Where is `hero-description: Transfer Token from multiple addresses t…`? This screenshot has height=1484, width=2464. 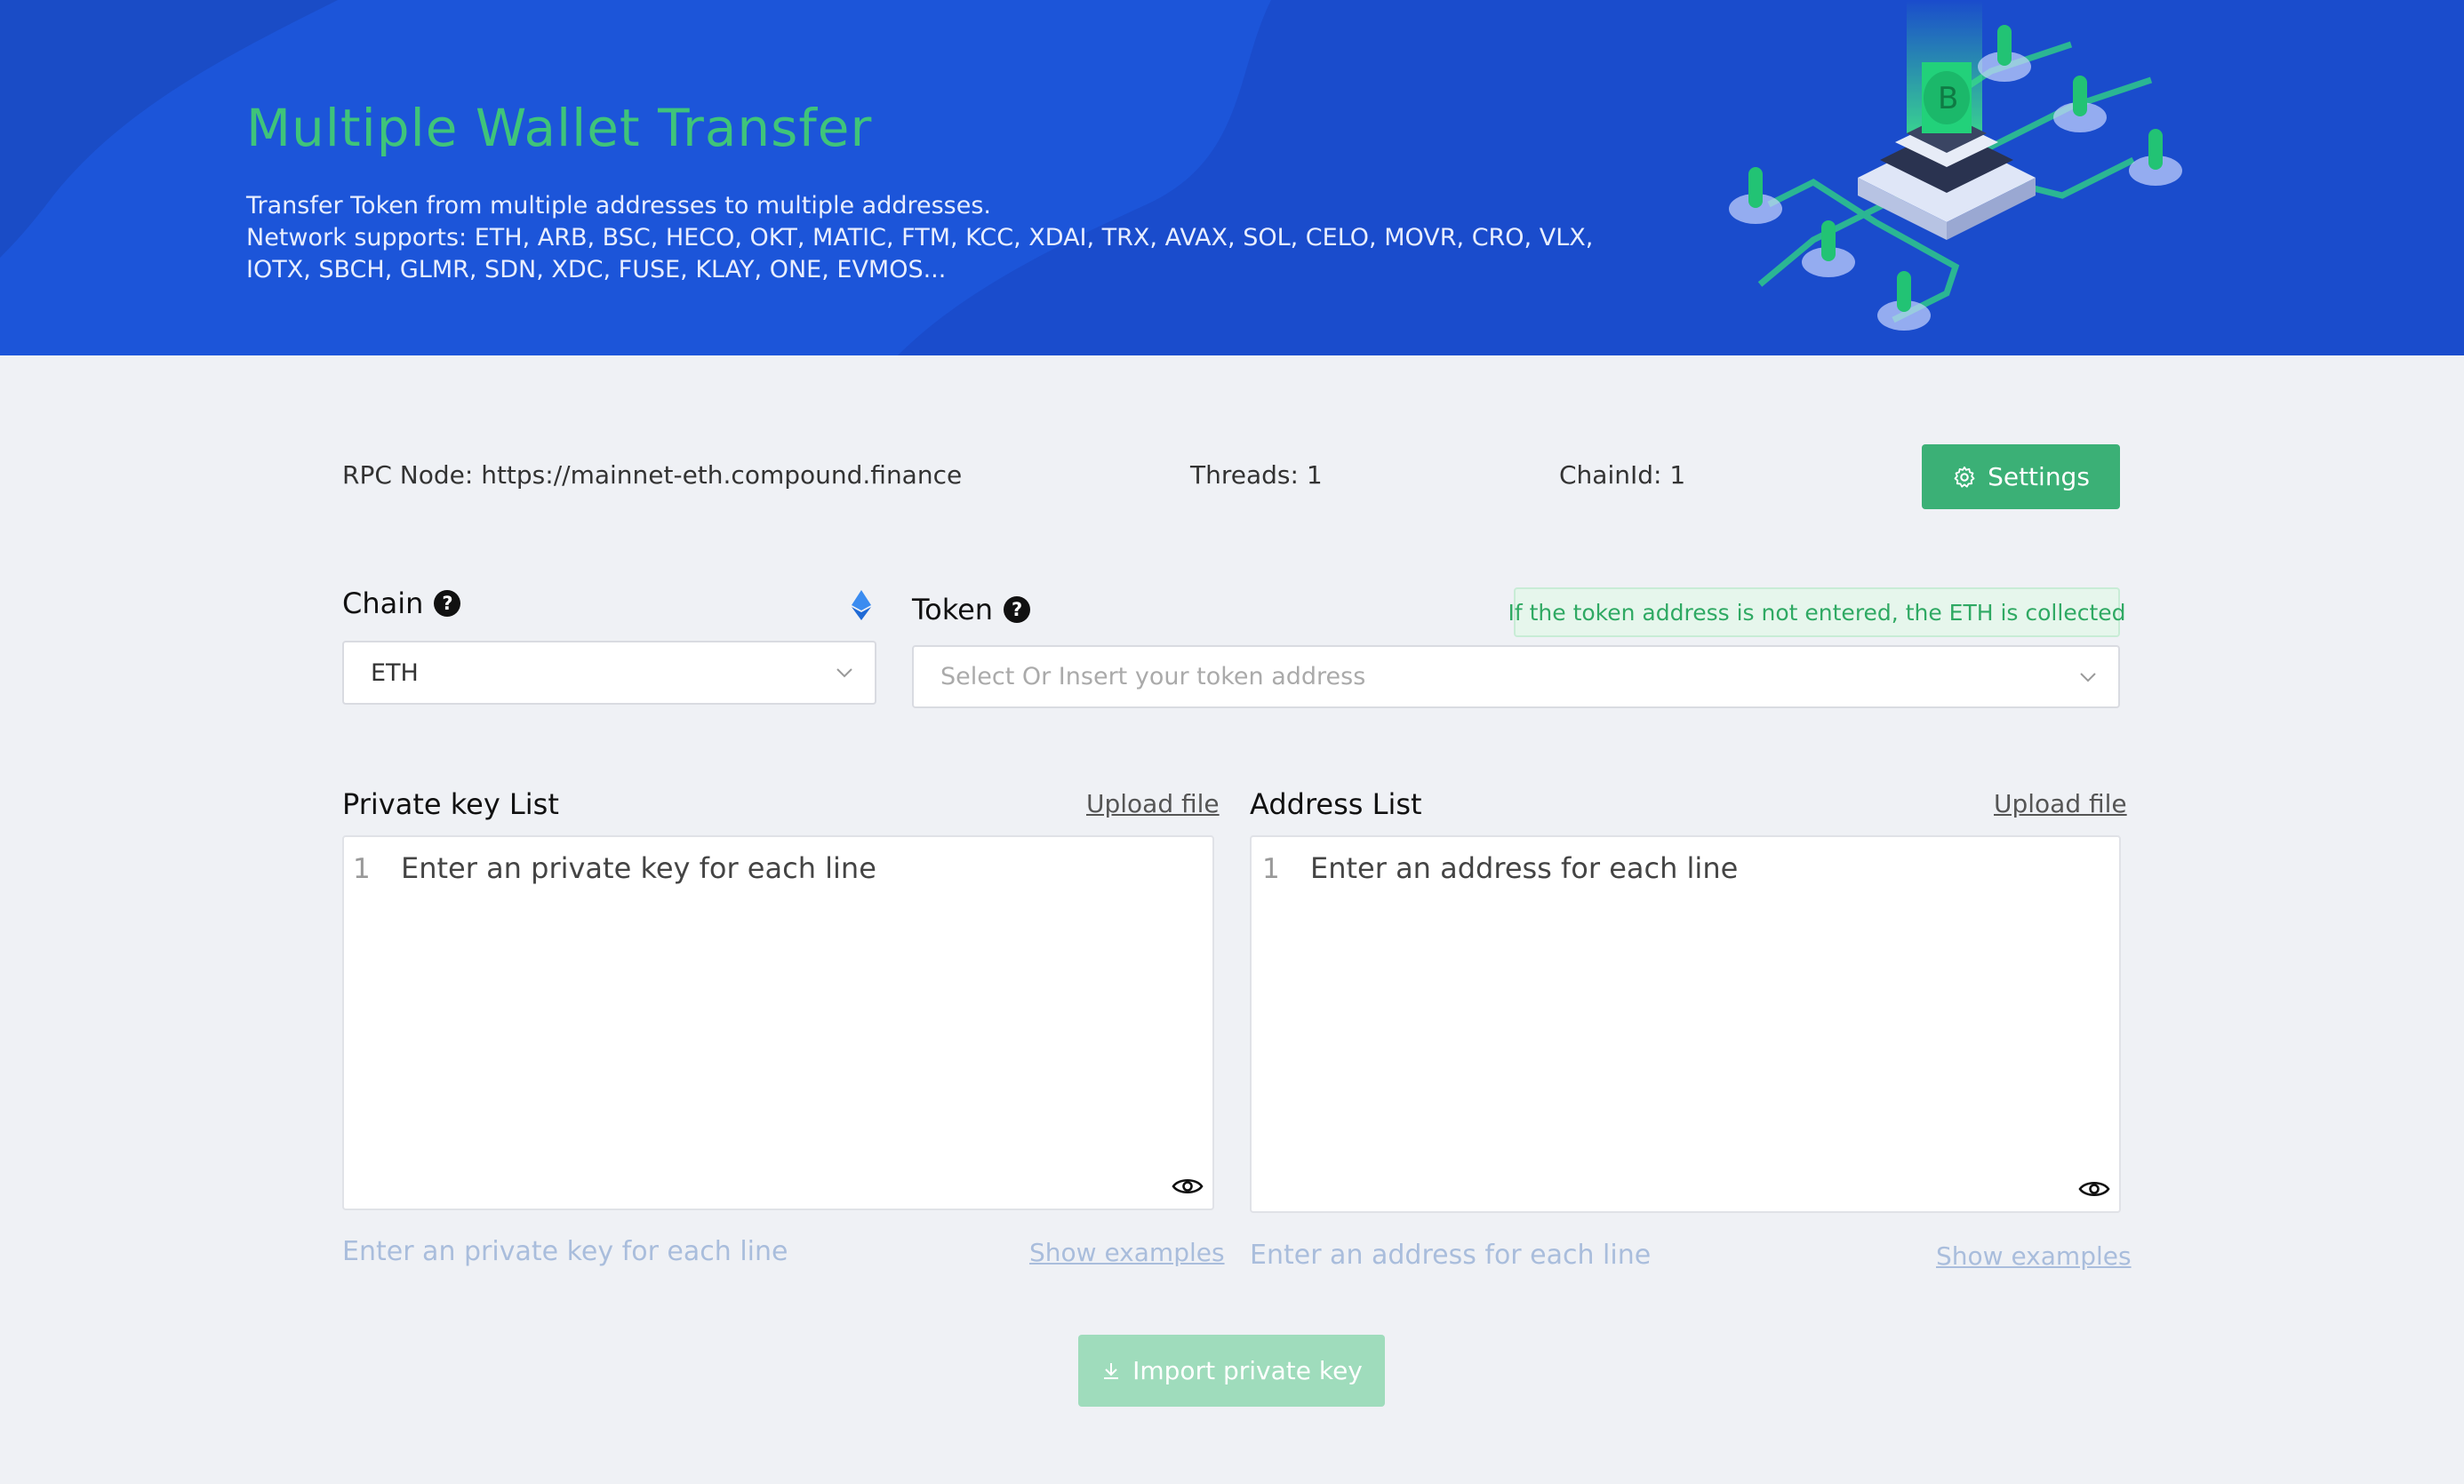
hero-description: Transfer Token from multiple addresses t… is located at coordinates (966, 238).